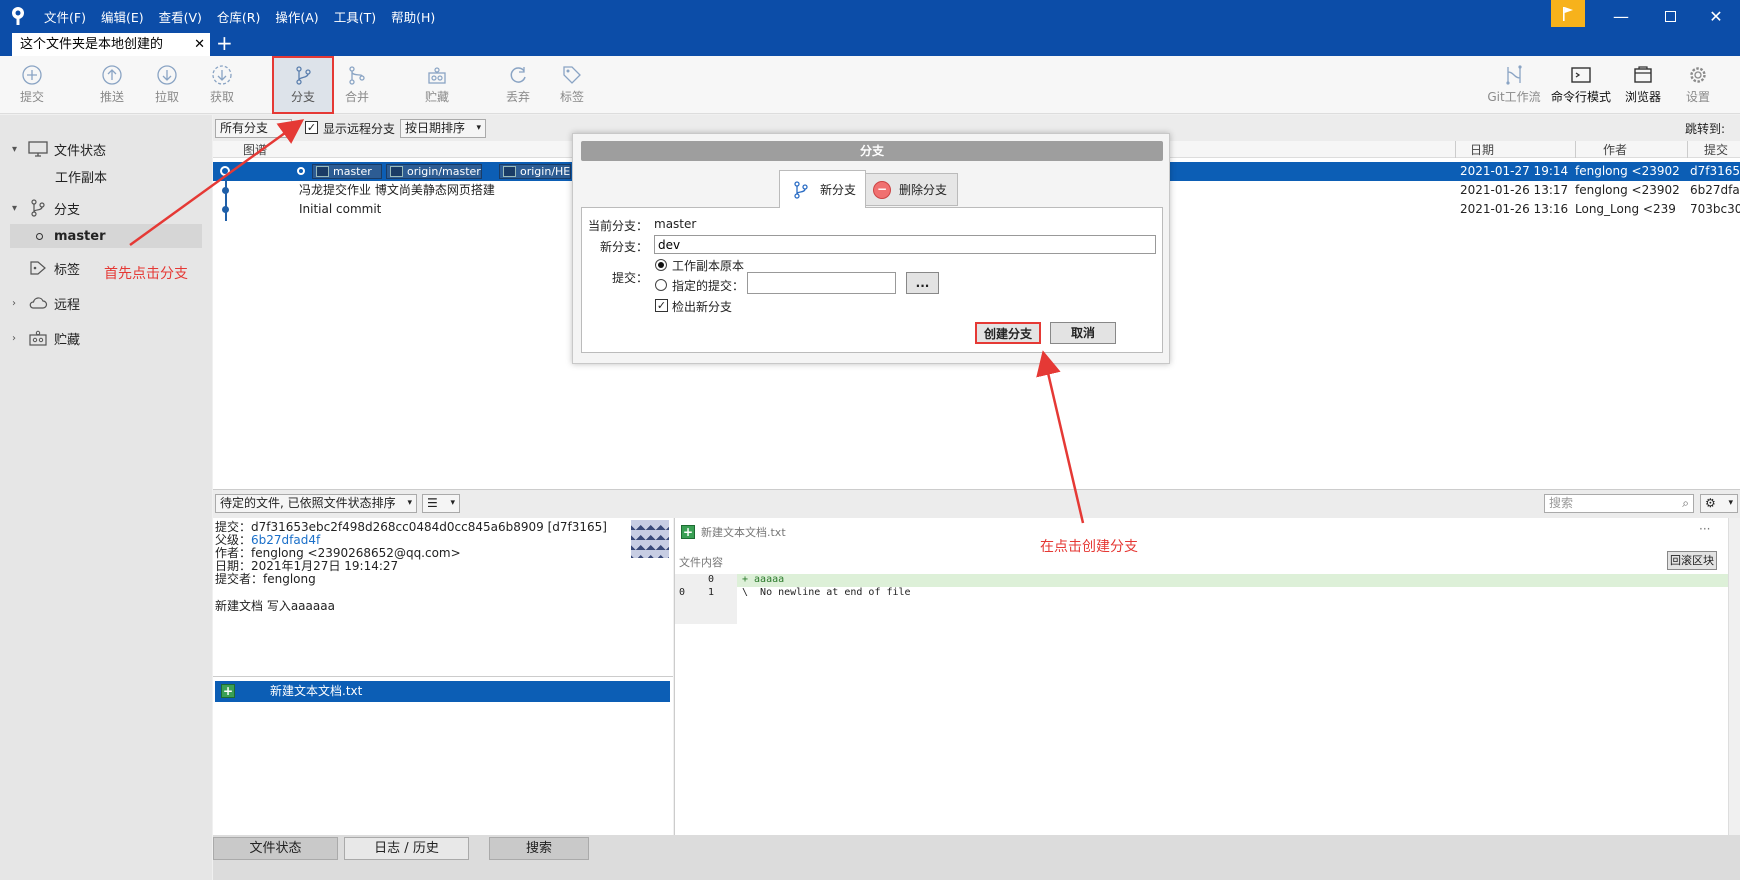  I want to click on new-line-number: 0, so click(711, 579).